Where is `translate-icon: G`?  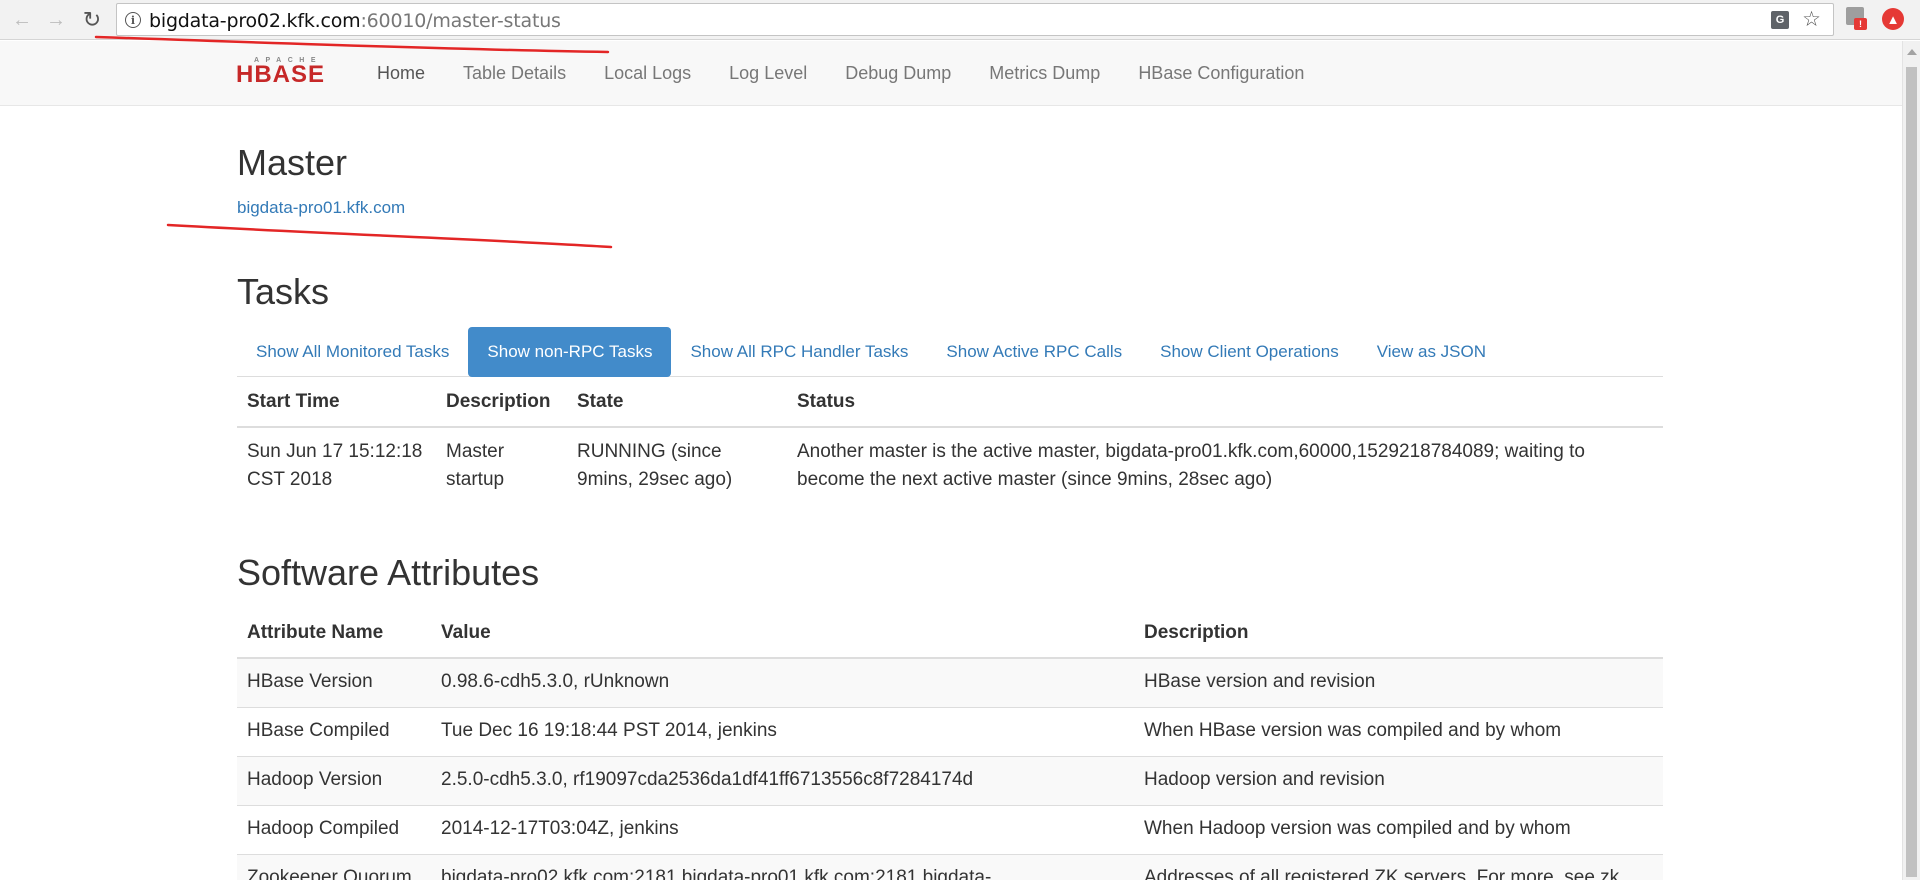 translate-icon: G is located at coordinates (1780, 20).